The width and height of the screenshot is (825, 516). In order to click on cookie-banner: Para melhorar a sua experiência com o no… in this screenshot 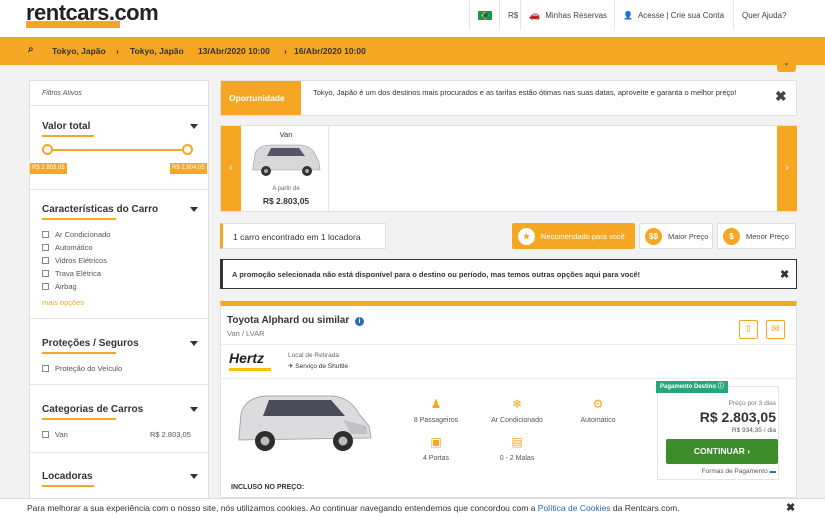, I will do `click(412, 507)`.